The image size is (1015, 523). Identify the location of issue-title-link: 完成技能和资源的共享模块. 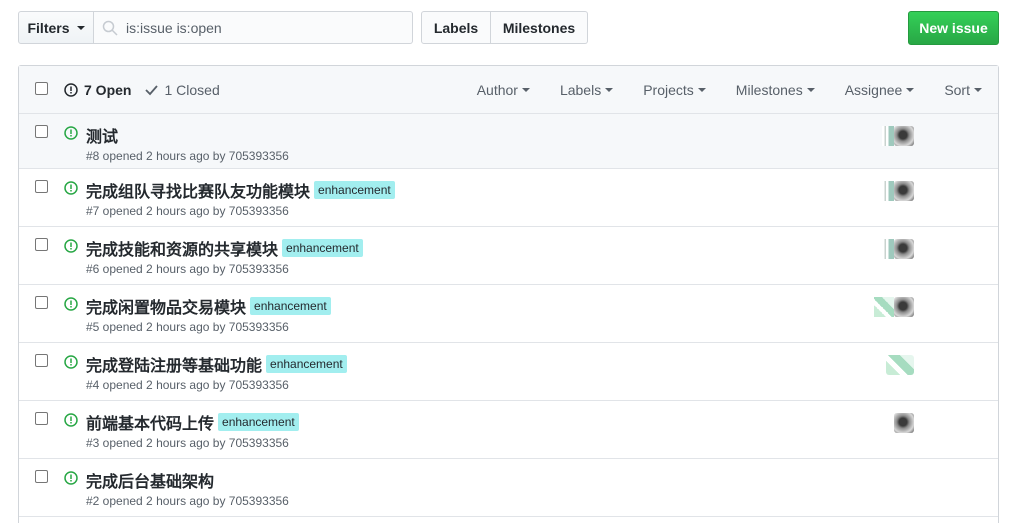
(182, 248).